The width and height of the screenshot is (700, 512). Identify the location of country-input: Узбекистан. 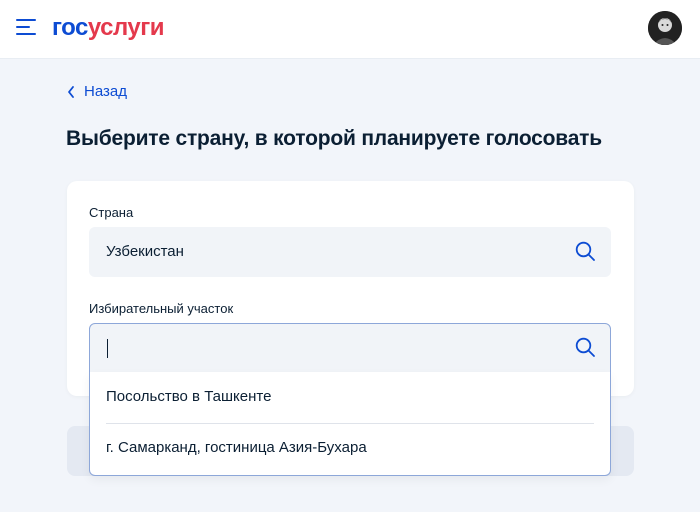
(350, 252).